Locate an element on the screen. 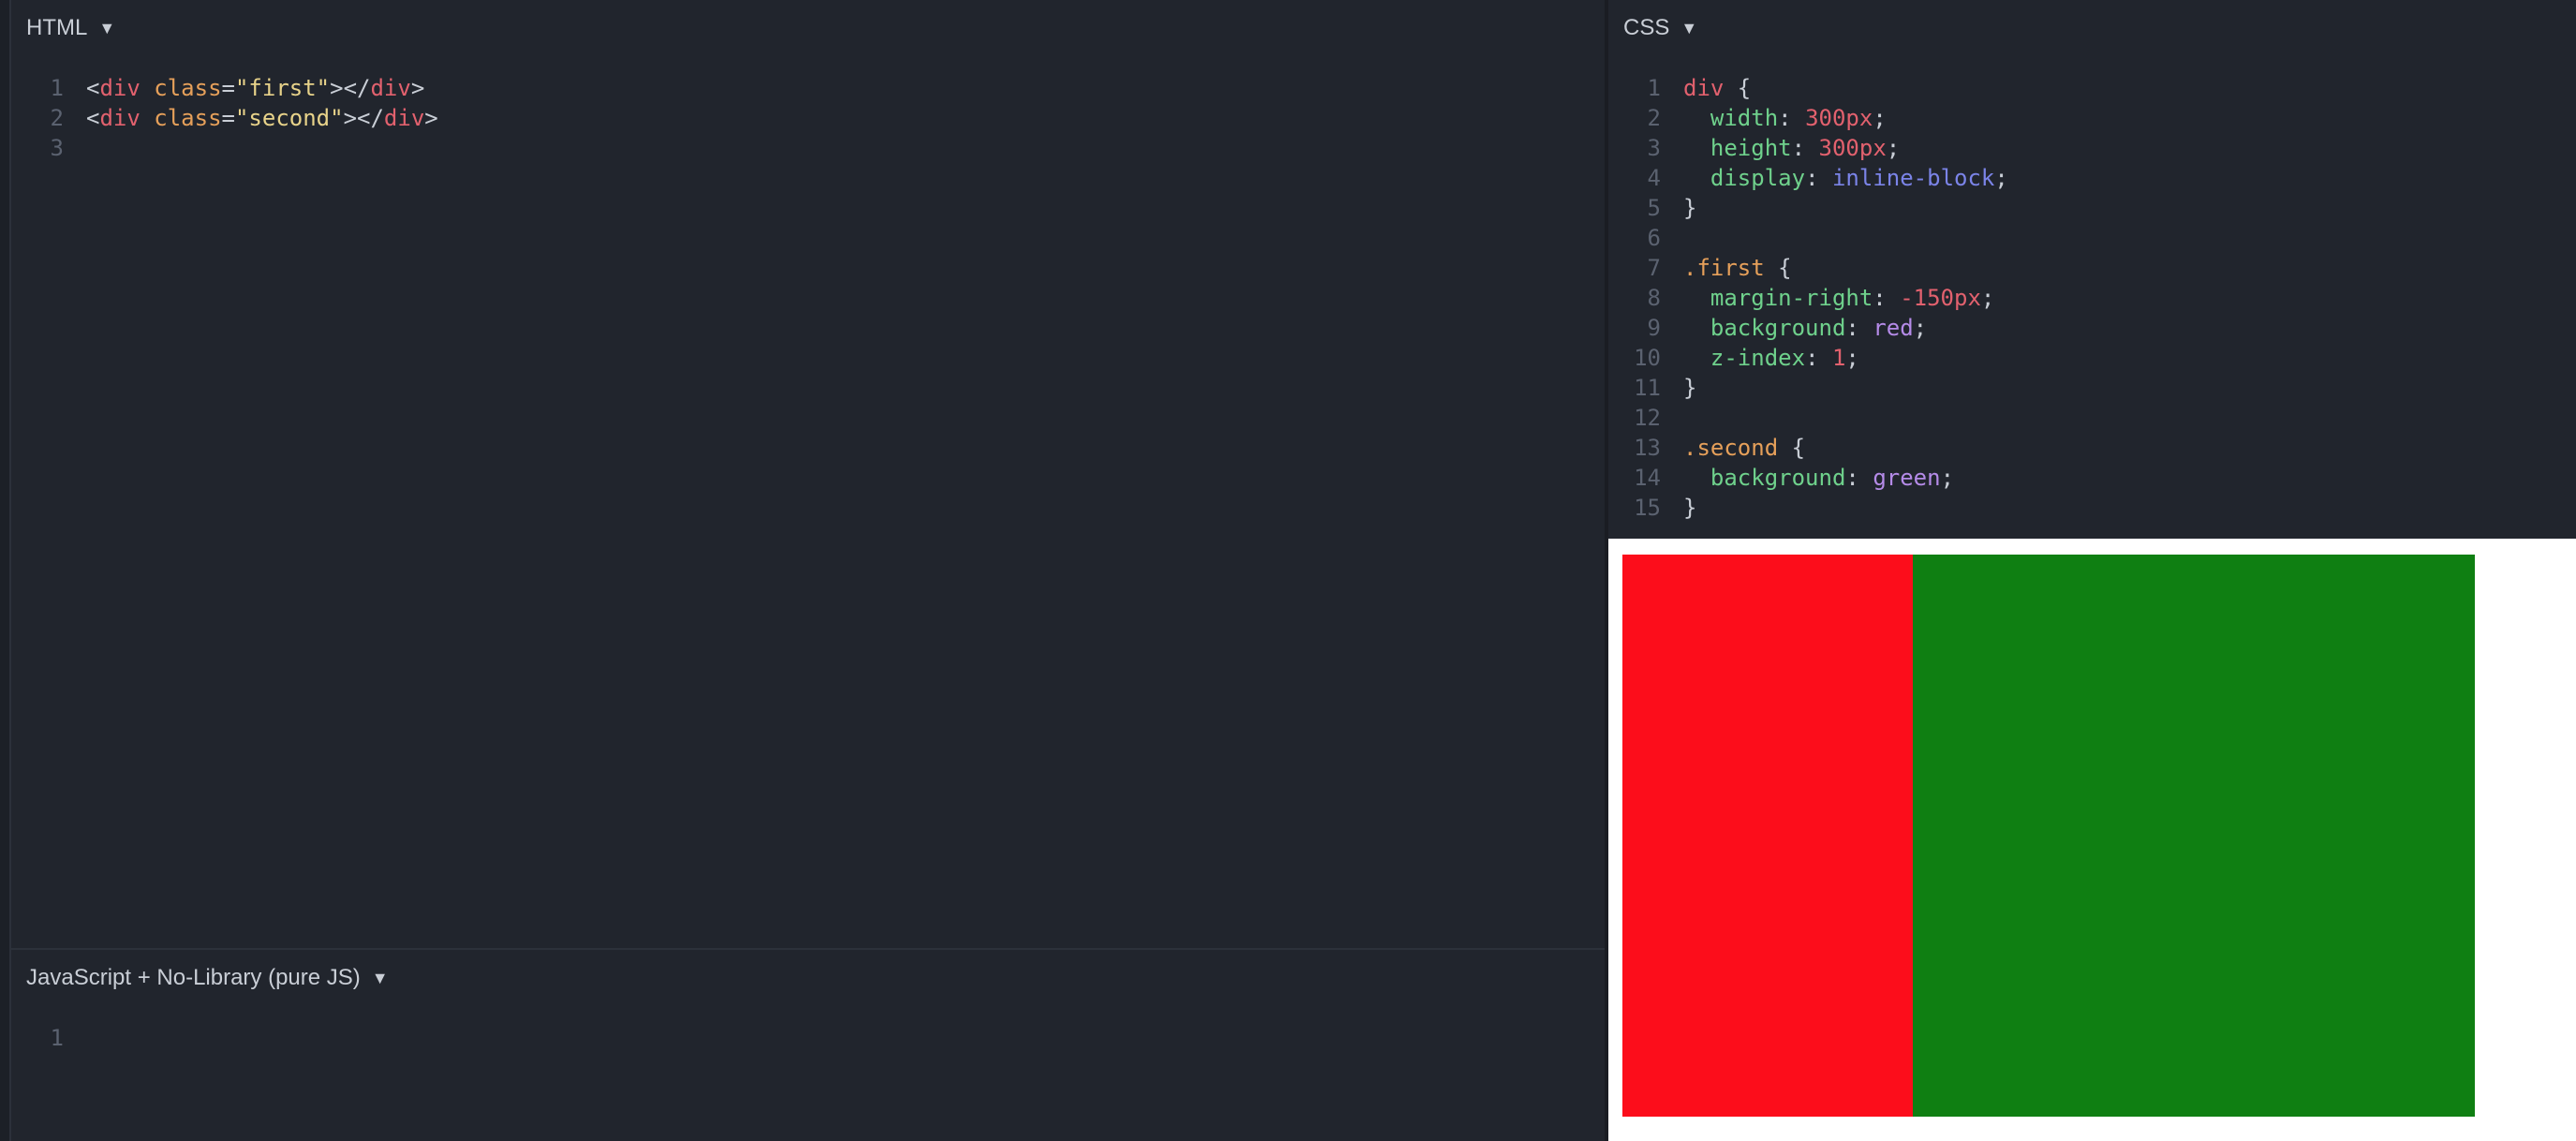 The image size is (2576, 1141). css-code-line: 10 z-index: 1; is located at coordinates (1808, 358).